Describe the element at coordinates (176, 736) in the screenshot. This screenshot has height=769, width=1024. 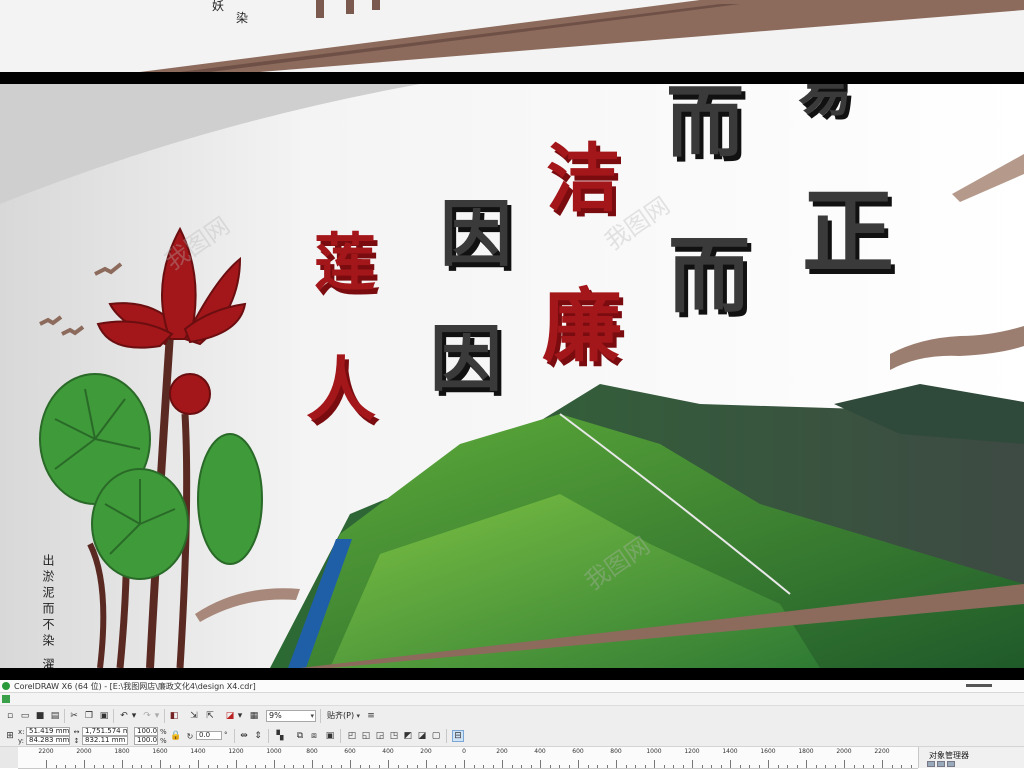
I see `lock-ratio-icon: 🔒` at that location.